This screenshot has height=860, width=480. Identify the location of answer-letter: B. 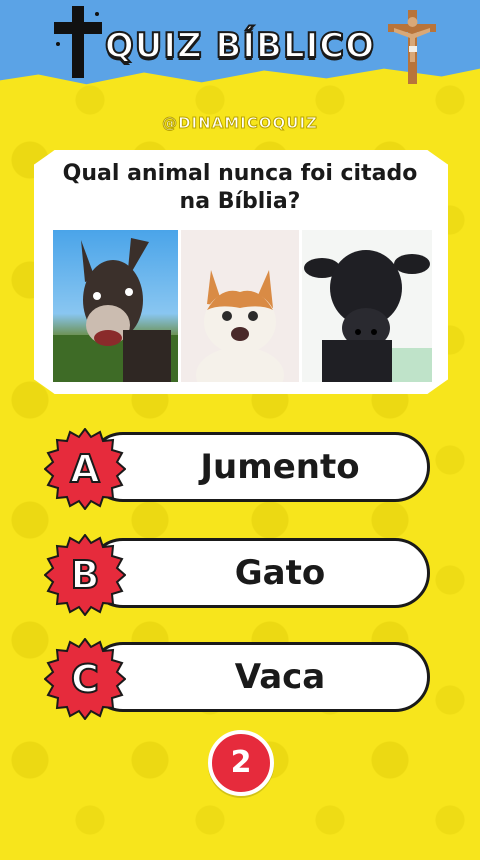
(85, 575).